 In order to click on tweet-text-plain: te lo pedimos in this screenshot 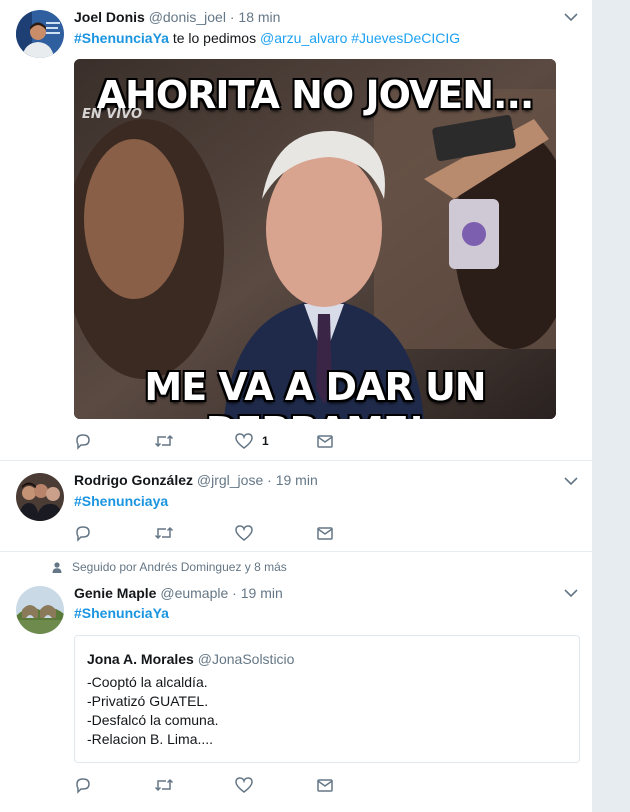, I will do `click(214, 38)`.